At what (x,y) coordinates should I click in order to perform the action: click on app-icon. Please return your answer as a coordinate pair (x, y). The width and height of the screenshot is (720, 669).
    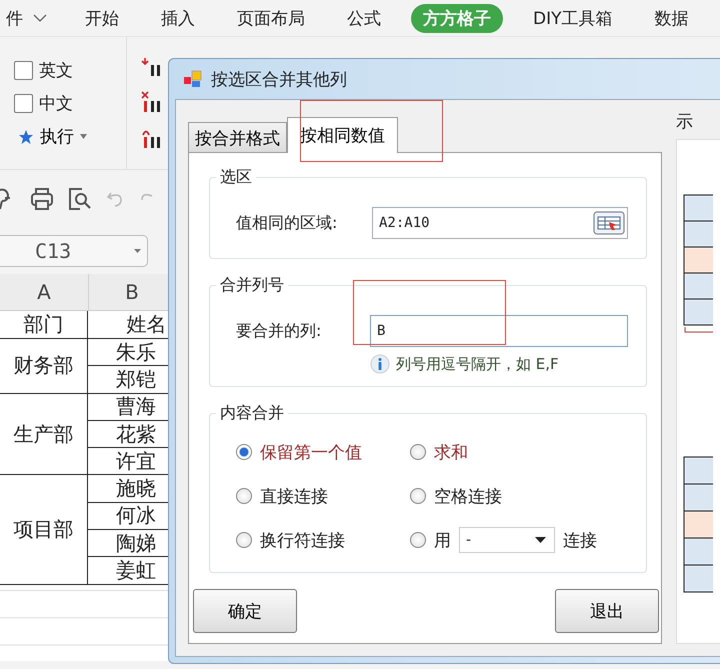
    Looking at the image, I should click on (193, 79).